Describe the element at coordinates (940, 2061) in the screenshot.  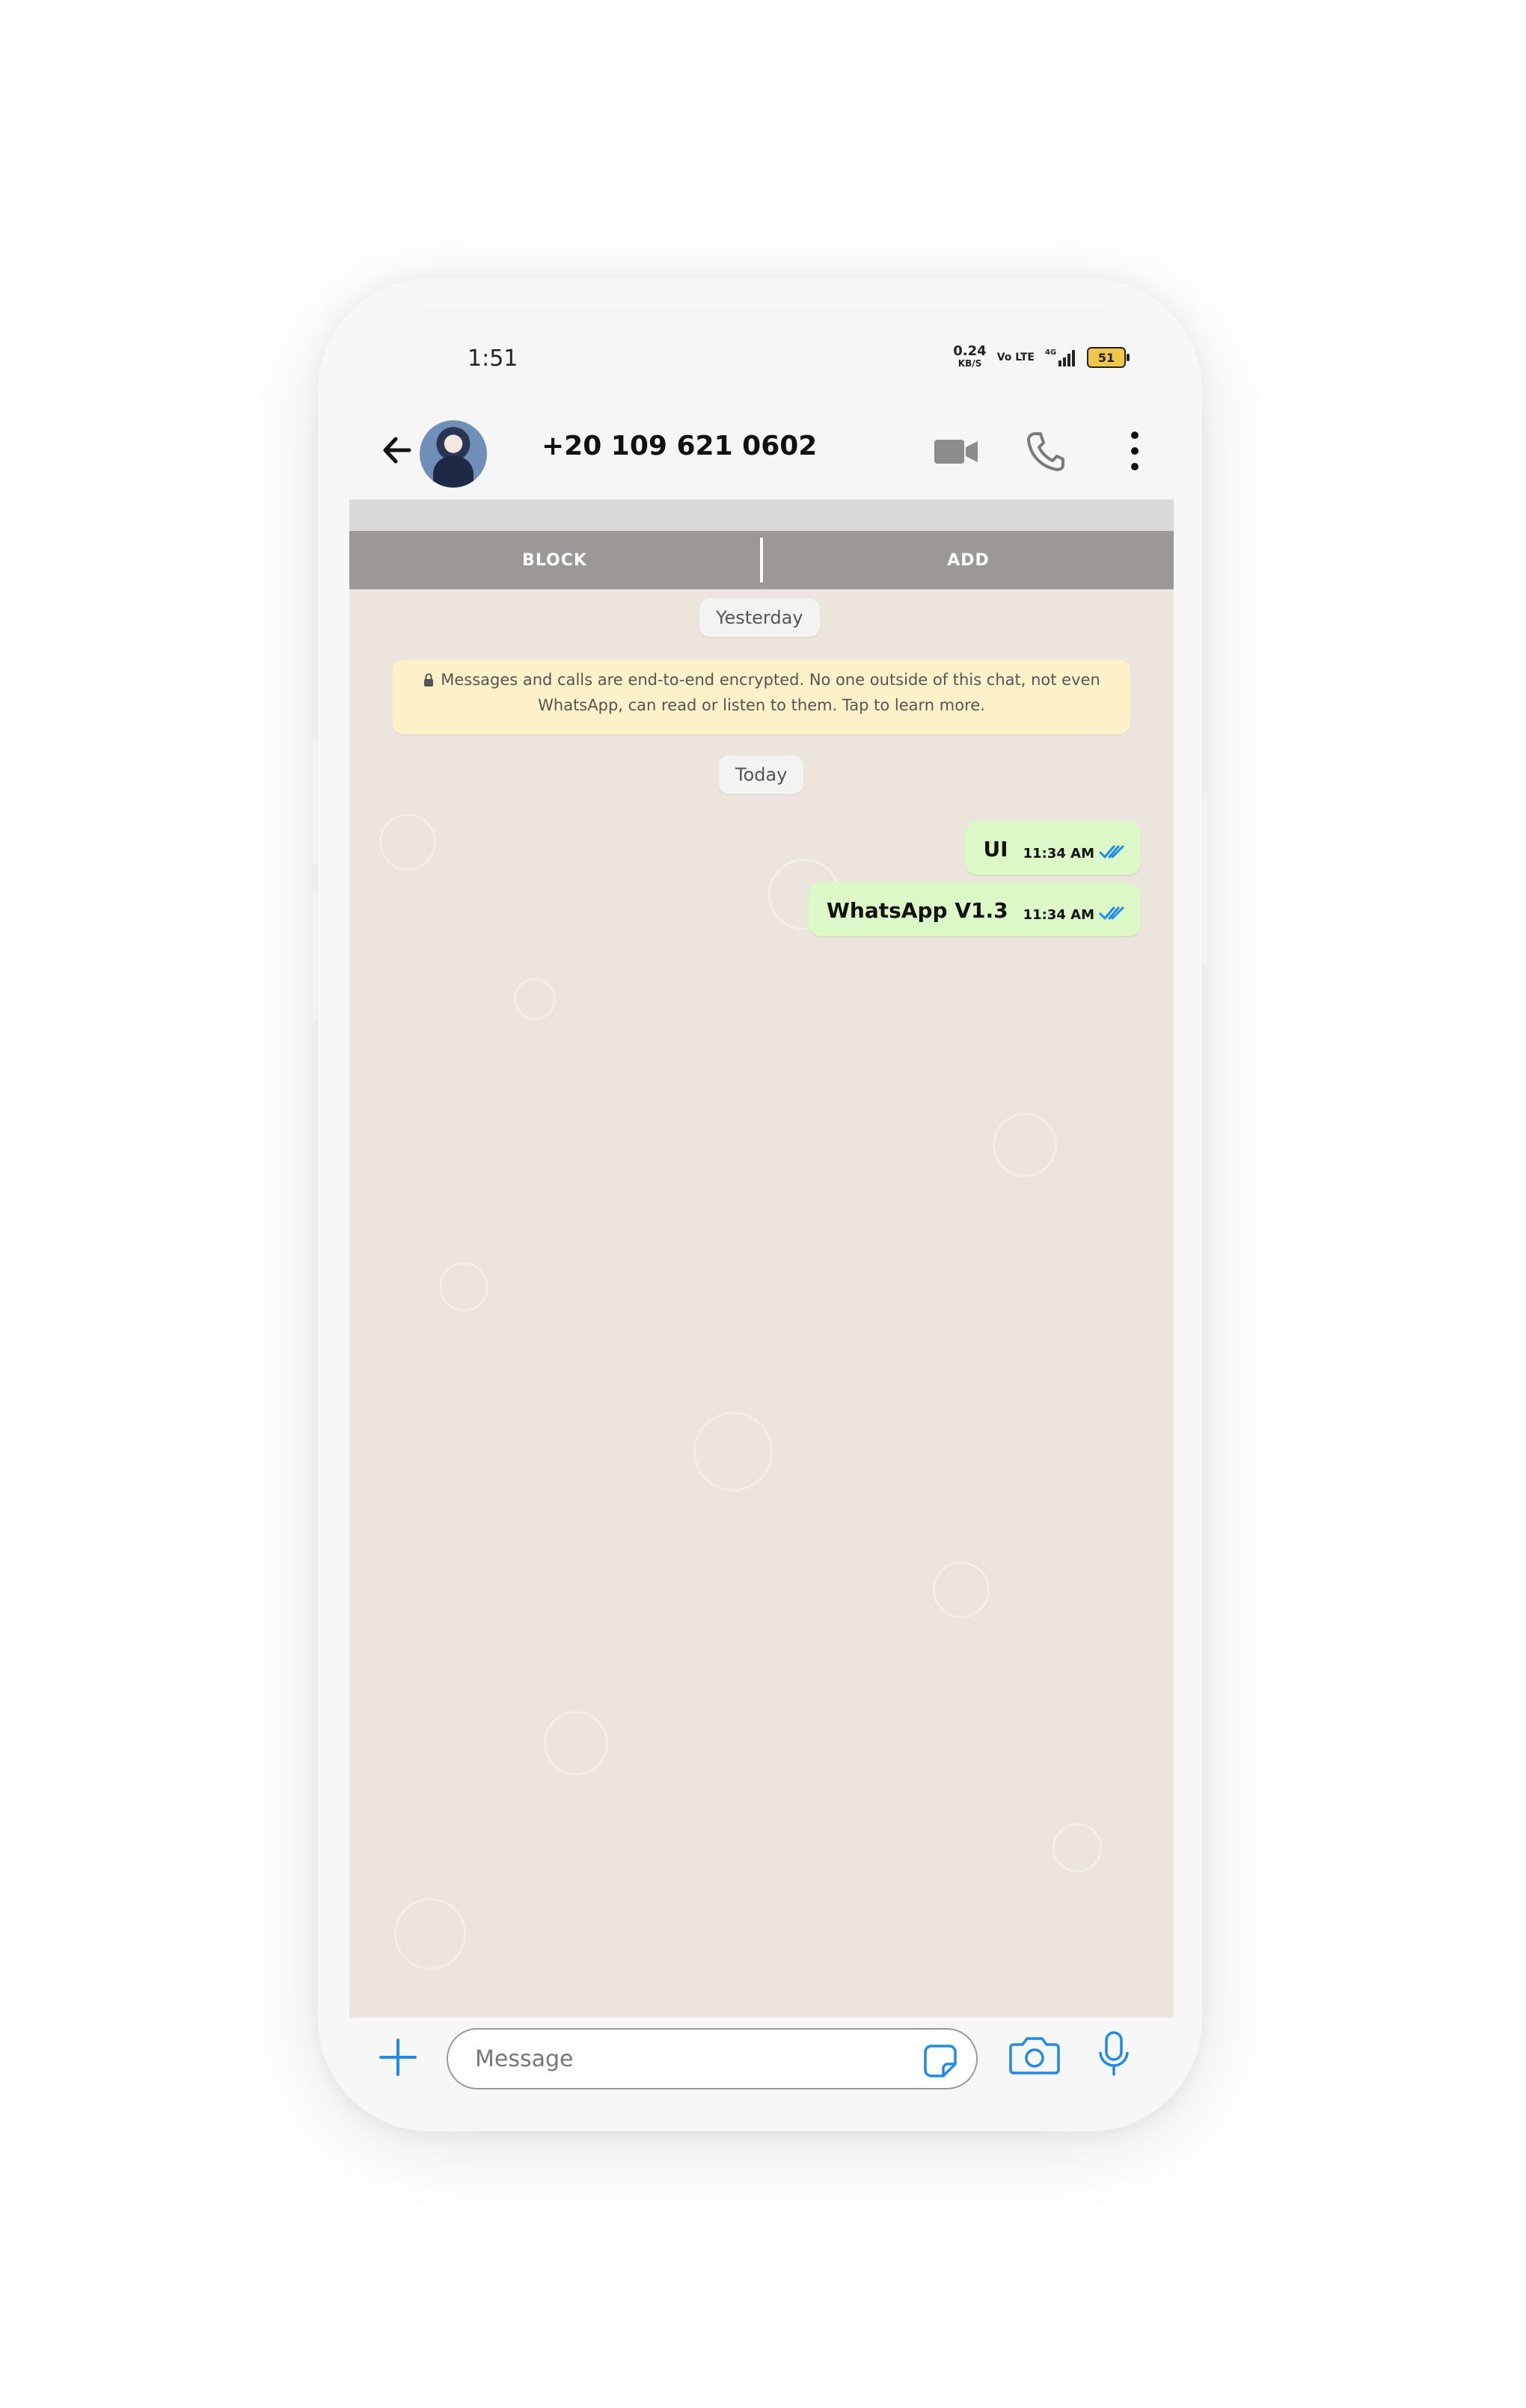
I see `sticker-icon` at that location.